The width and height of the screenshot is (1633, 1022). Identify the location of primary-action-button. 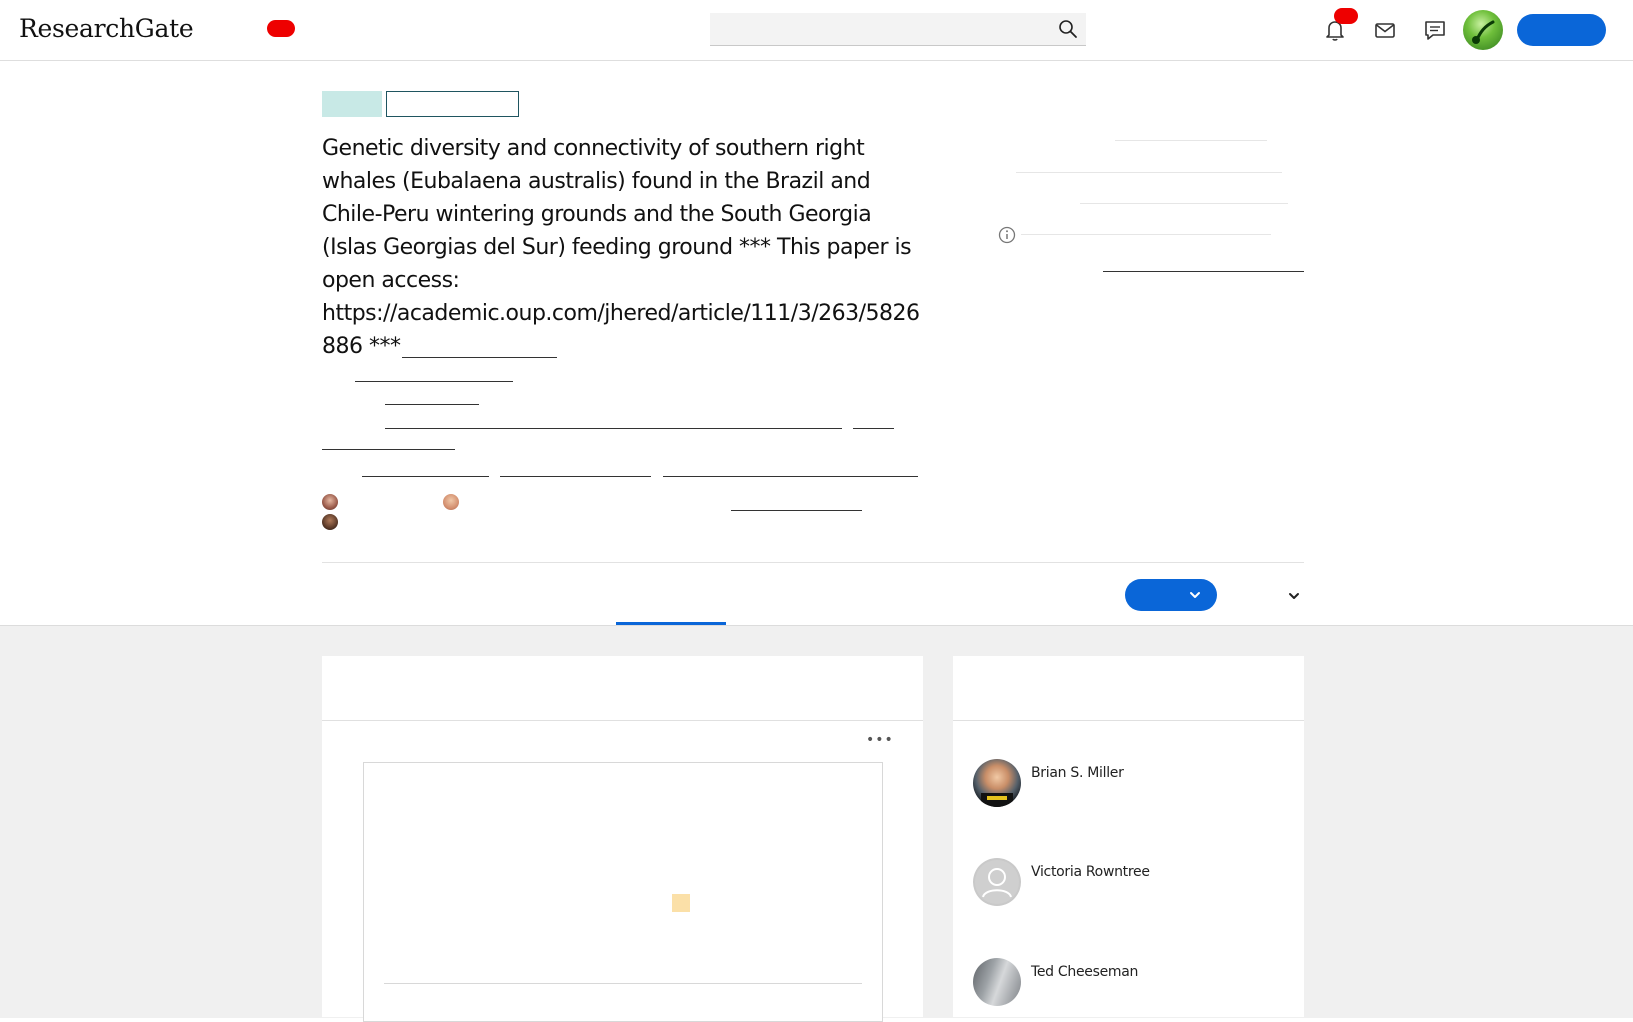
(1561, 30).